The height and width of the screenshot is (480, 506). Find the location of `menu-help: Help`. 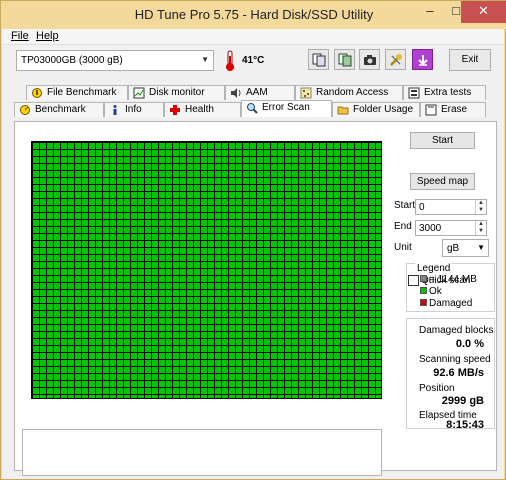

menu-help: Help is located at coordinates (47, 36).